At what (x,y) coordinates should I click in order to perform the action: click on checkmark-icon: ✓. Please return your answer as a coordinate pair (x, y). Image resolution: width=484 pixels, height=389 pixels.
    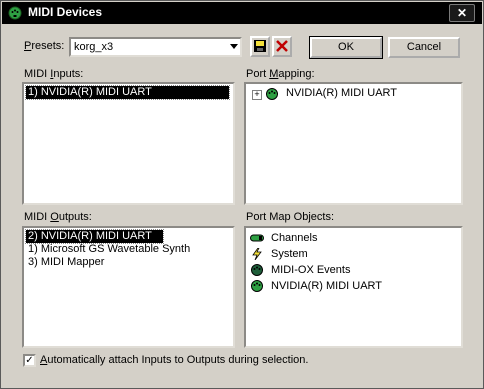
    Looking at the image, I should click on (29, 360).